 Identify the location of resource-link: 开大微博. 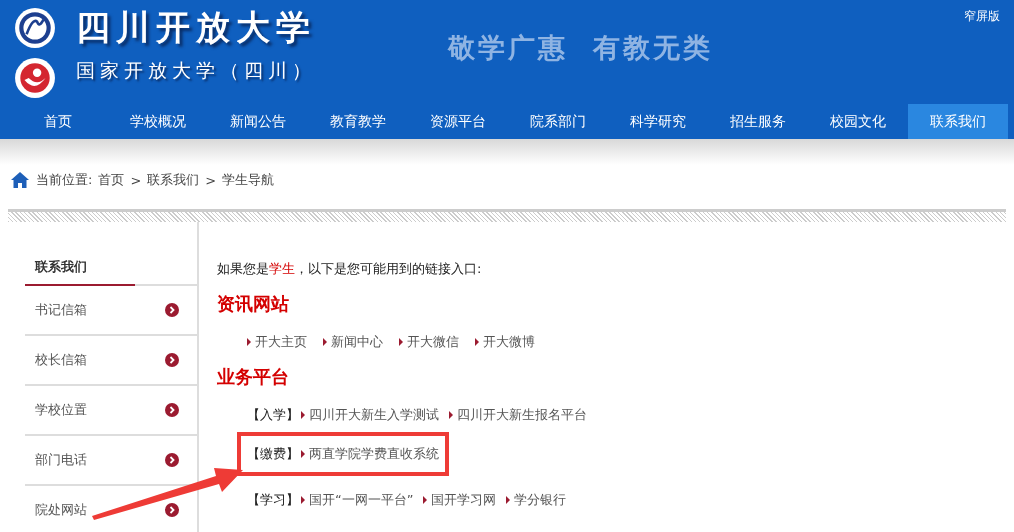
(505, 342).